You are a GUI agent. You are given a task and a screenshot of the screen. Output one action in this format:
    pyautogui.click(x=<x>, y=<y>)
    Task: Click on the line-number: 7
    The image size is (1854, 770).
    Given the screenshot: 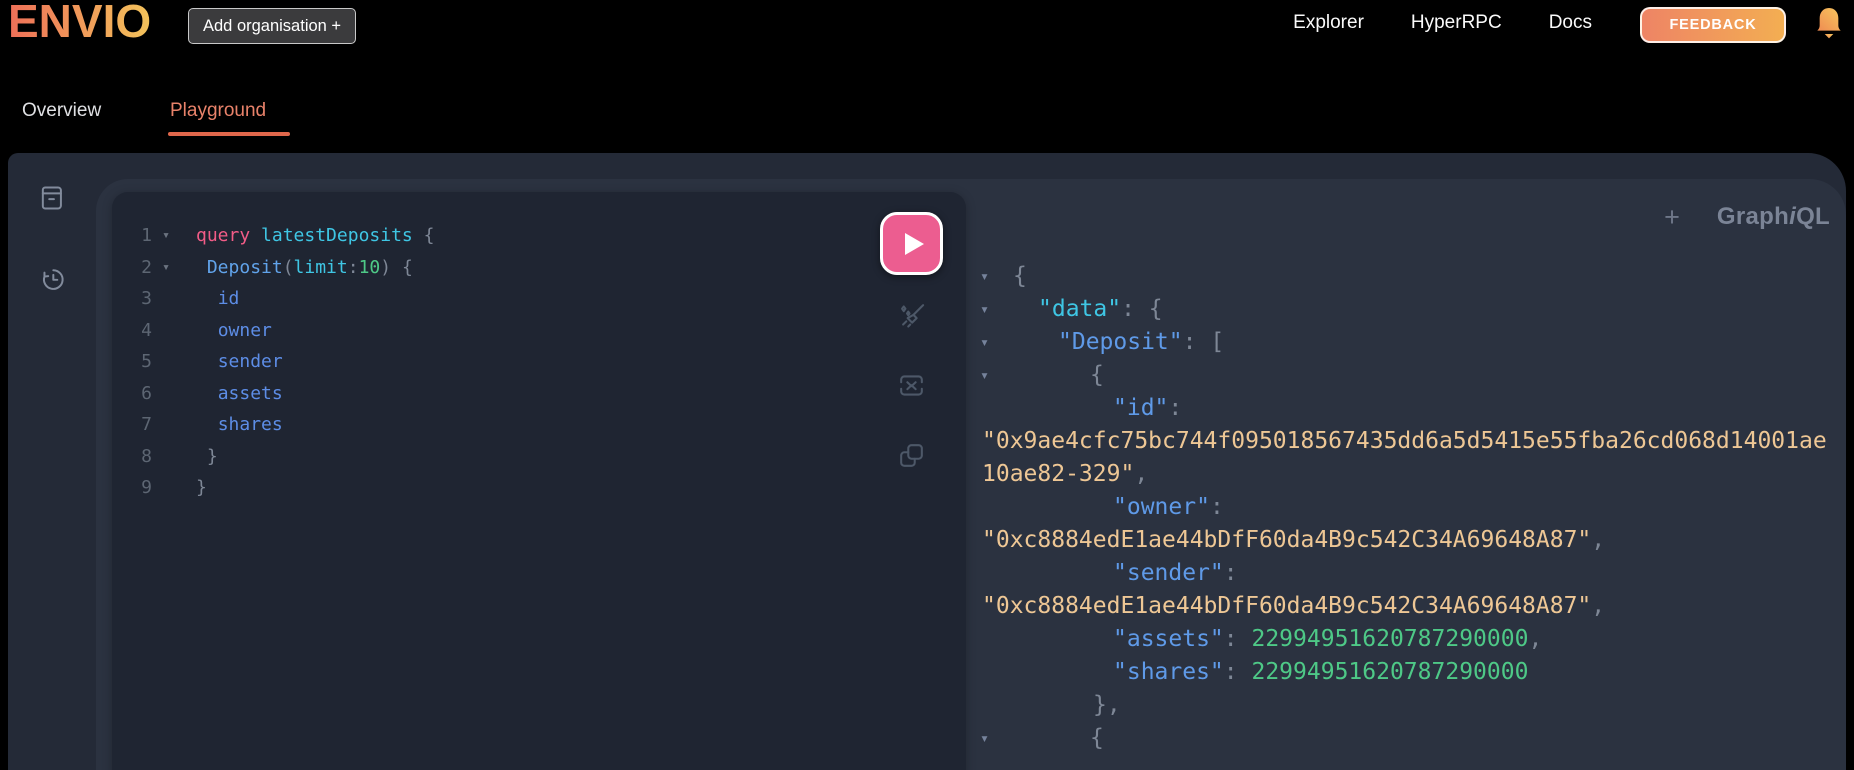 What is the action you would take?
    pyautogui.click(x=146, y=424)
    